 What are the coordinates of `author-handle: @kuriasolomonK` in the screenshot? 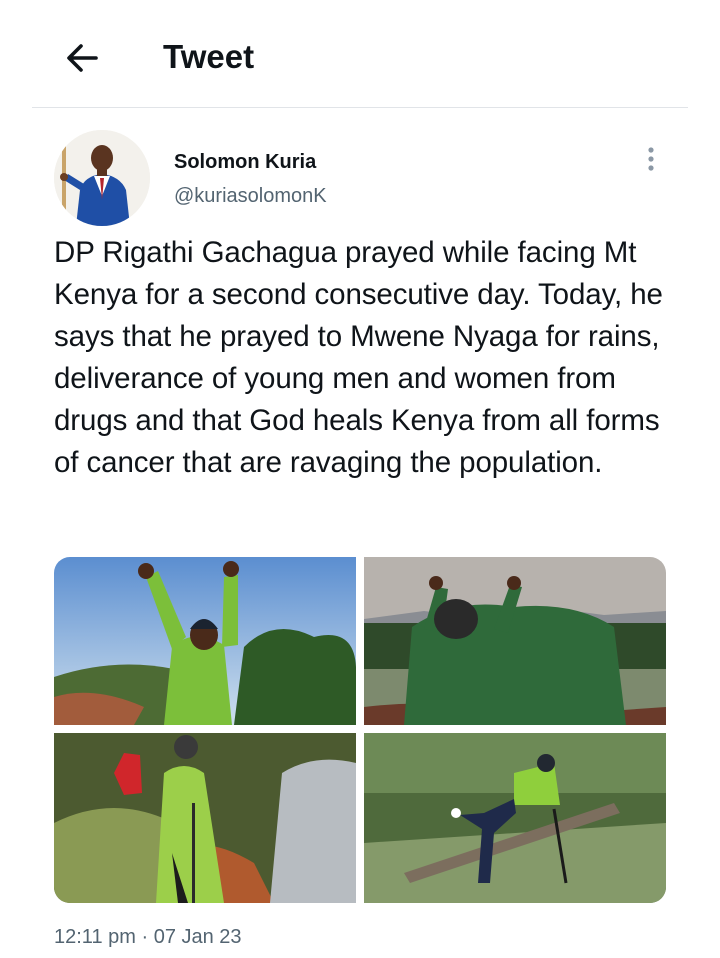 It's located at (250, 196).